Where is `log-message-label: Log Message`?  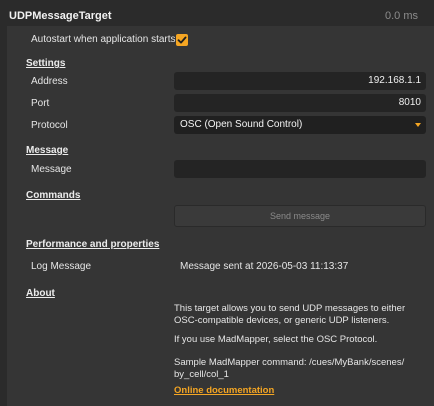
log-message-label: Log Message is located at coordinates (61, 266).